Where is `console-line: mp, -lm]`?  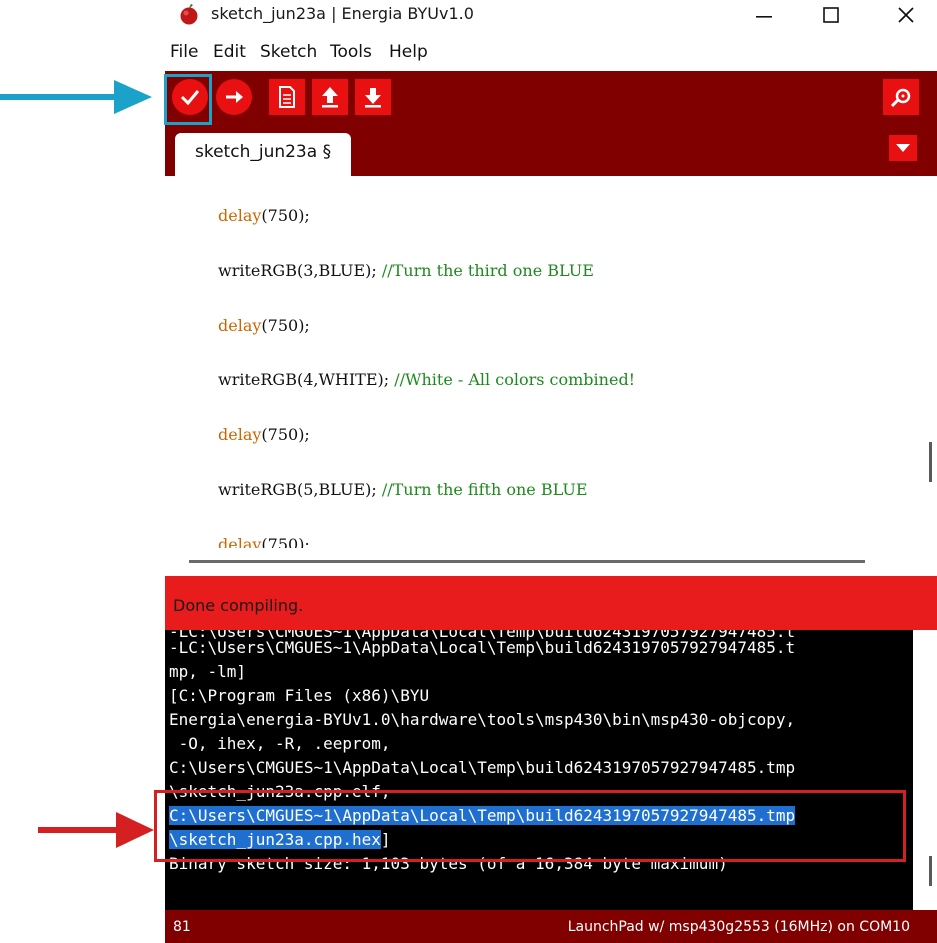
console-line: mp, -lm] is located at coordinates (208, 671).